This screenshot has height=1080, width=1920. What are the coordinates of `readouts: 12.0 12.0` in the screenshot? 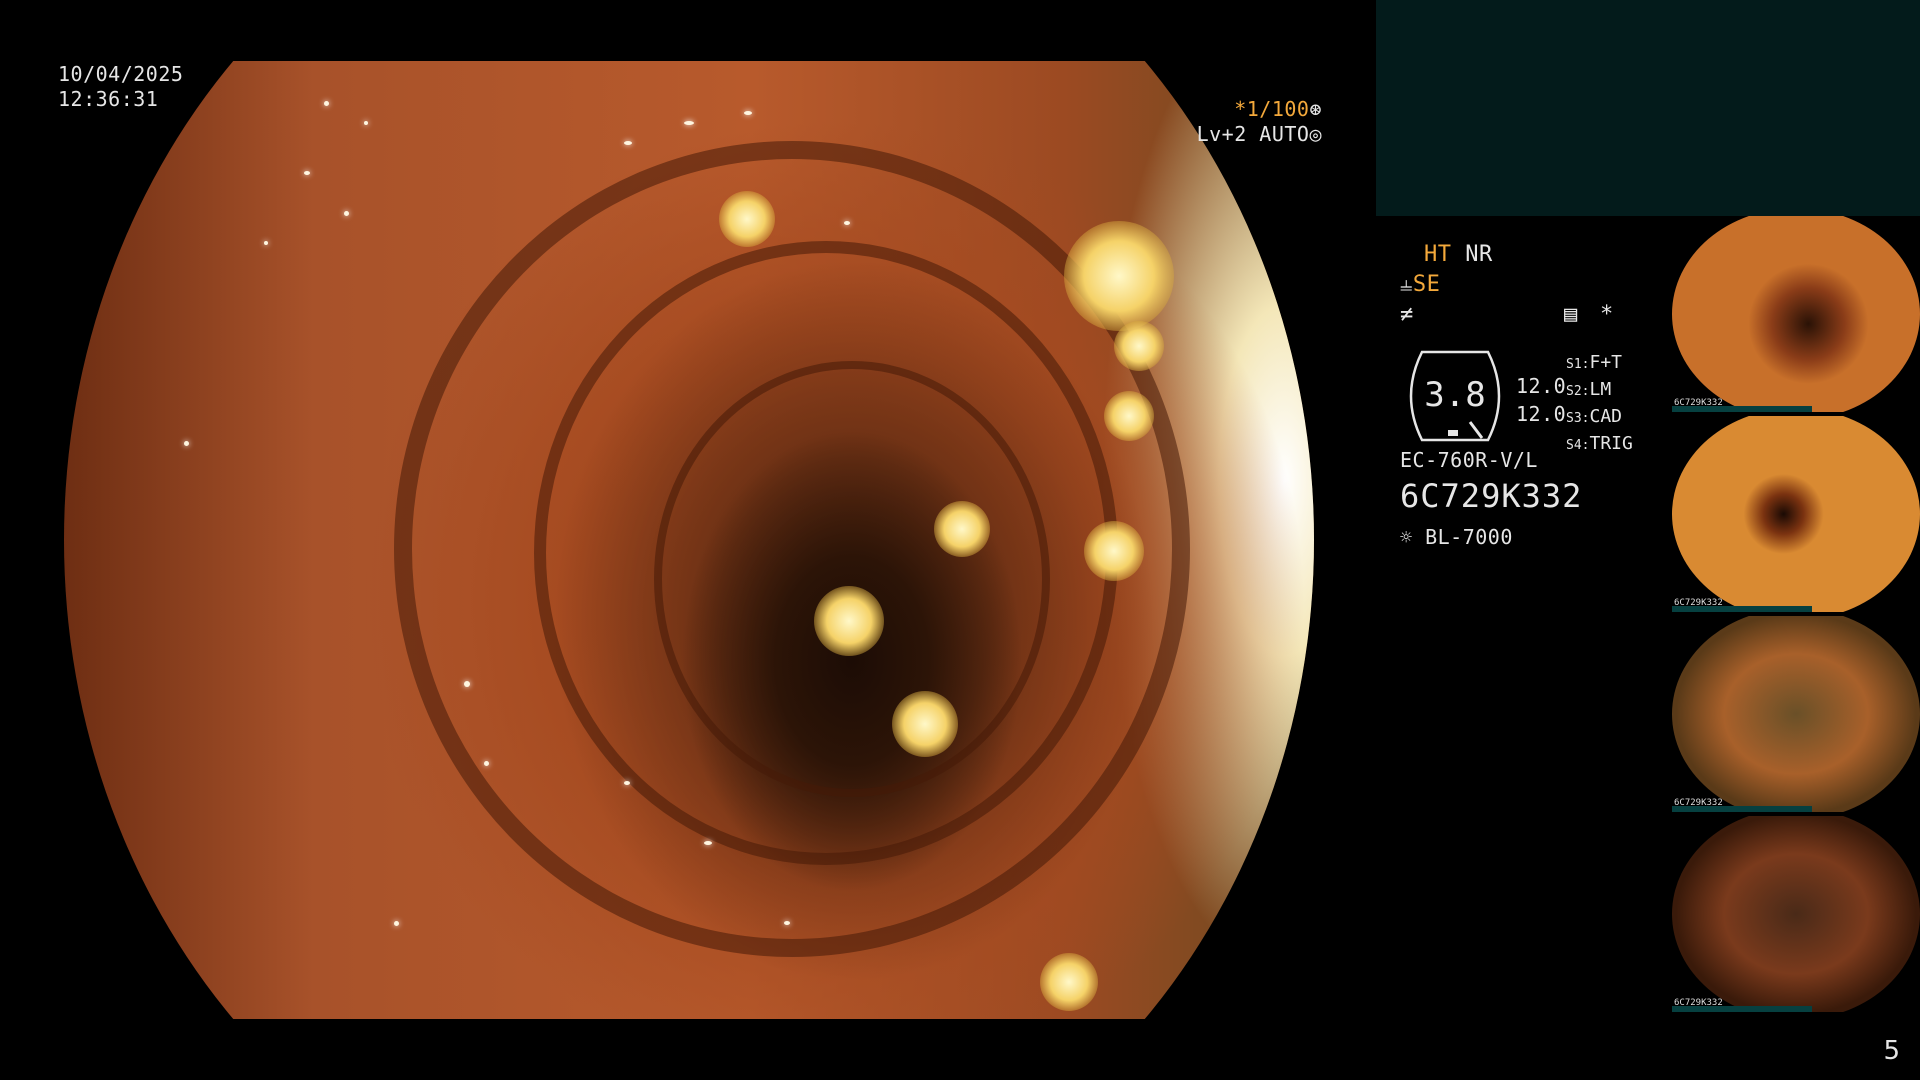 It's located at (1541, 400).